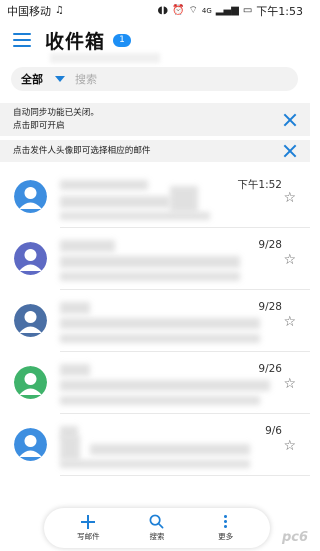  I want to click on menu-icon, so click(22, 40).